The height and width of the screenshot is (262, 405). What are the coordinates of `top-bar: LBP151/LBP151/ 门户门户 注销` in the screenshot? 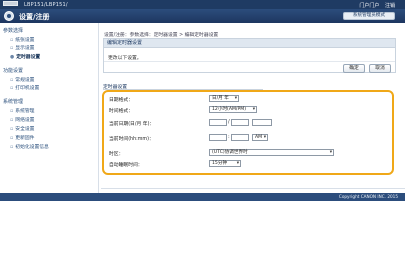 It's located at (202, 4).